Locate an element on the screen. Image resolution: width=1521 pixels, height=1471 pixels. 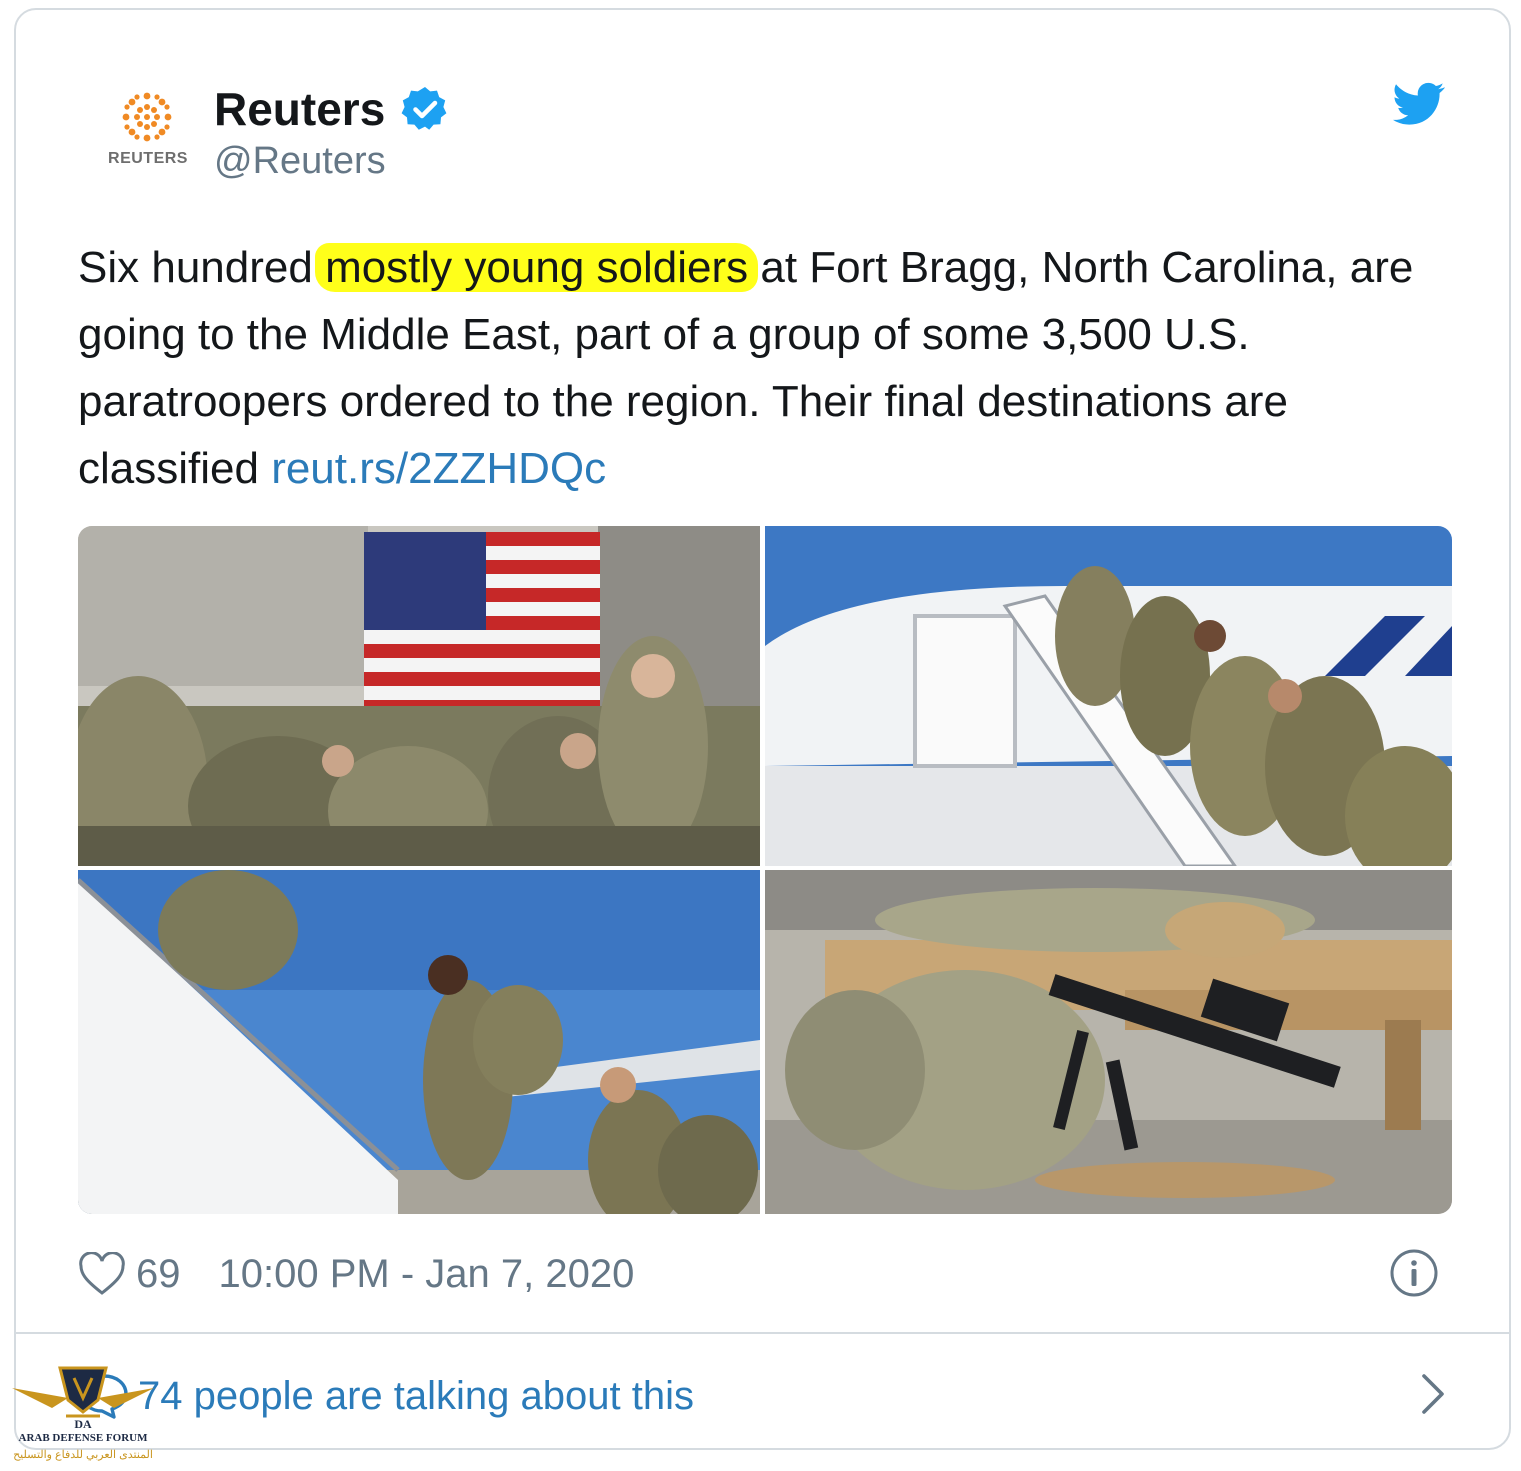
highlighted-phrase: mostly young soldiers is located at coordinates (537, 267).